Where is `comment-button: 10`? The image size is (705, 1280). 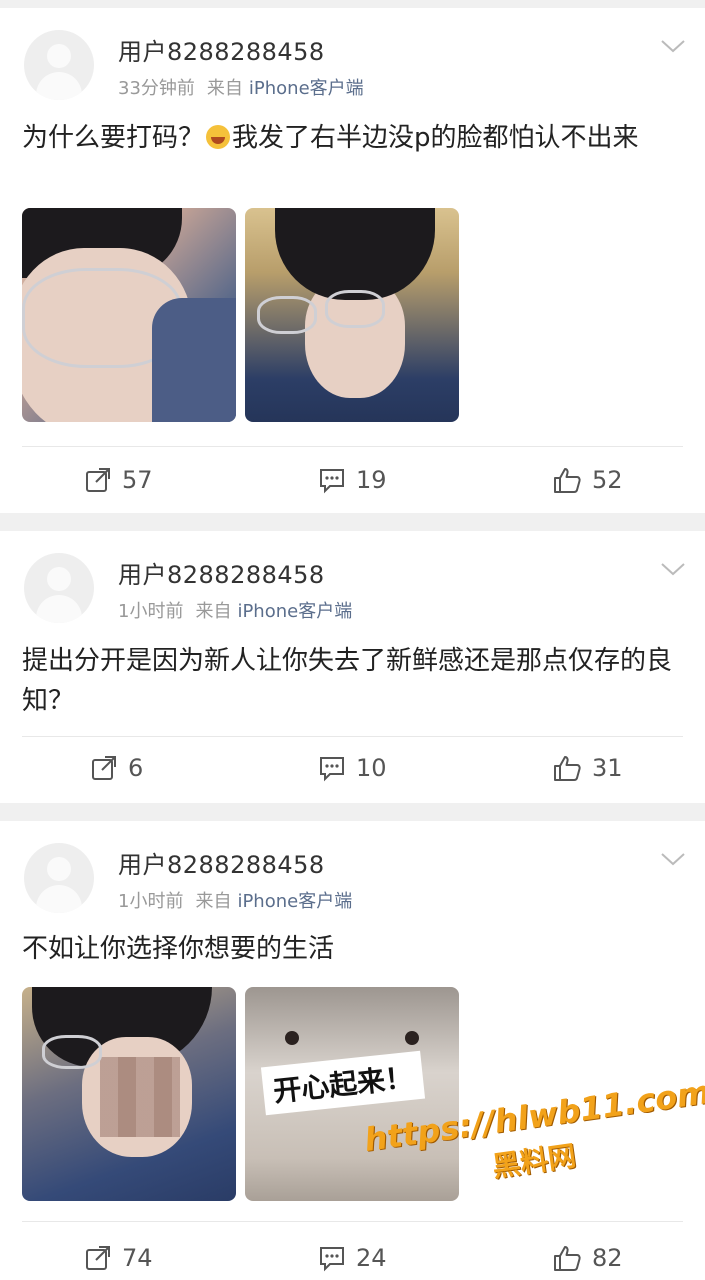 comment-button: 10 is located at coordinates (352, 768).